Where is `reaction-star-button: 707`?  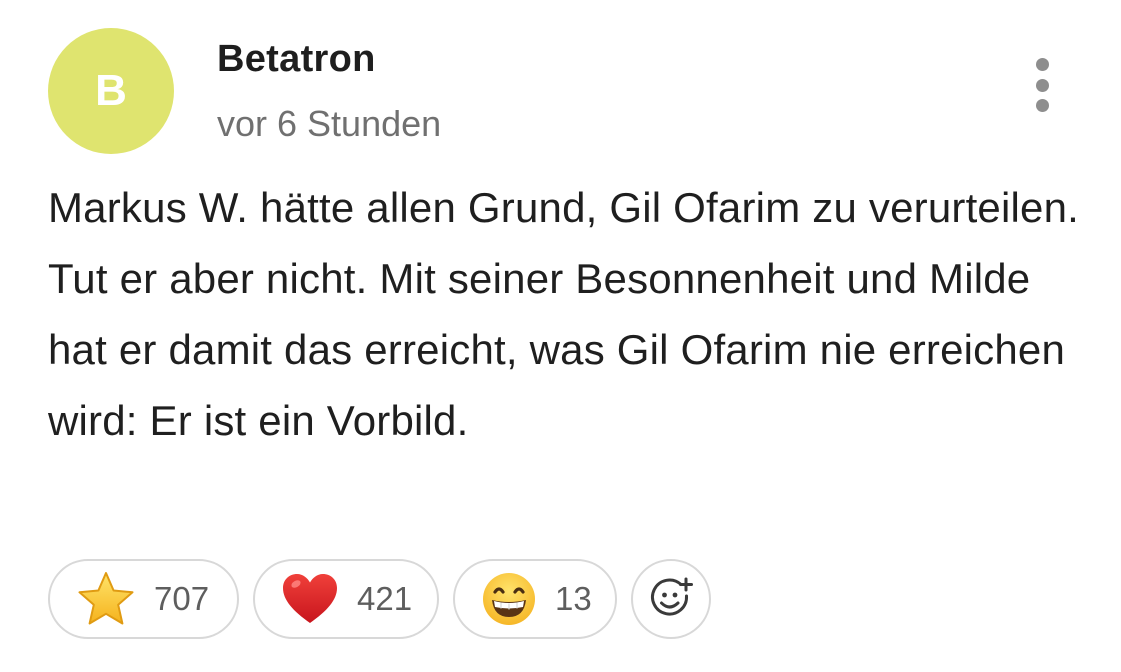
reaction-star-button: 707 is located at coordinates (143, 599).